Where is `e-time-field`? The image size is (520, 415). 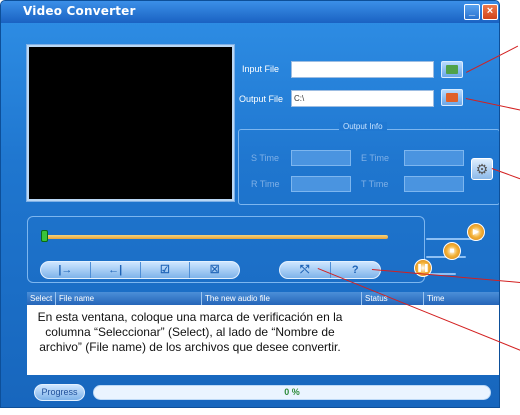 e-time-field is located at coordinates (434, 158).